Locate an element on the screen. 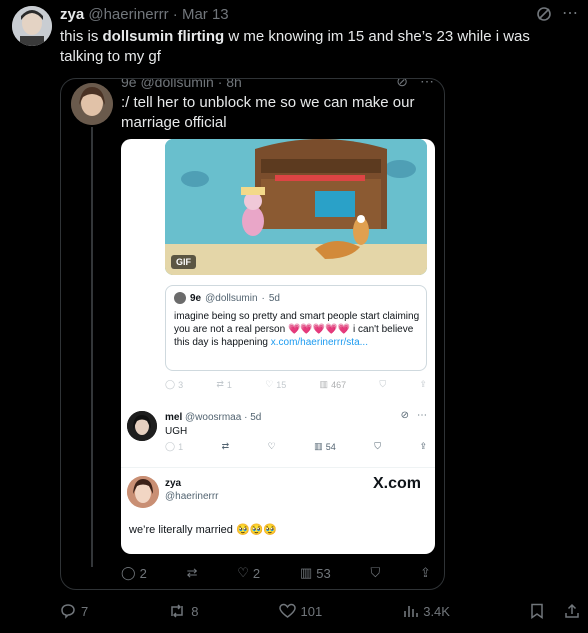 The image size is (588, 633). card-tweet-text: we’re literally married 🥹🥹🥹 is located at coordinates (203, 530).